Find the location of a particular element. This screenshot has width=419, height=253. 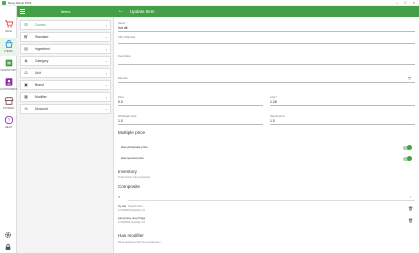

rail-item-stores: STORES is located at coordinates (8, 104).